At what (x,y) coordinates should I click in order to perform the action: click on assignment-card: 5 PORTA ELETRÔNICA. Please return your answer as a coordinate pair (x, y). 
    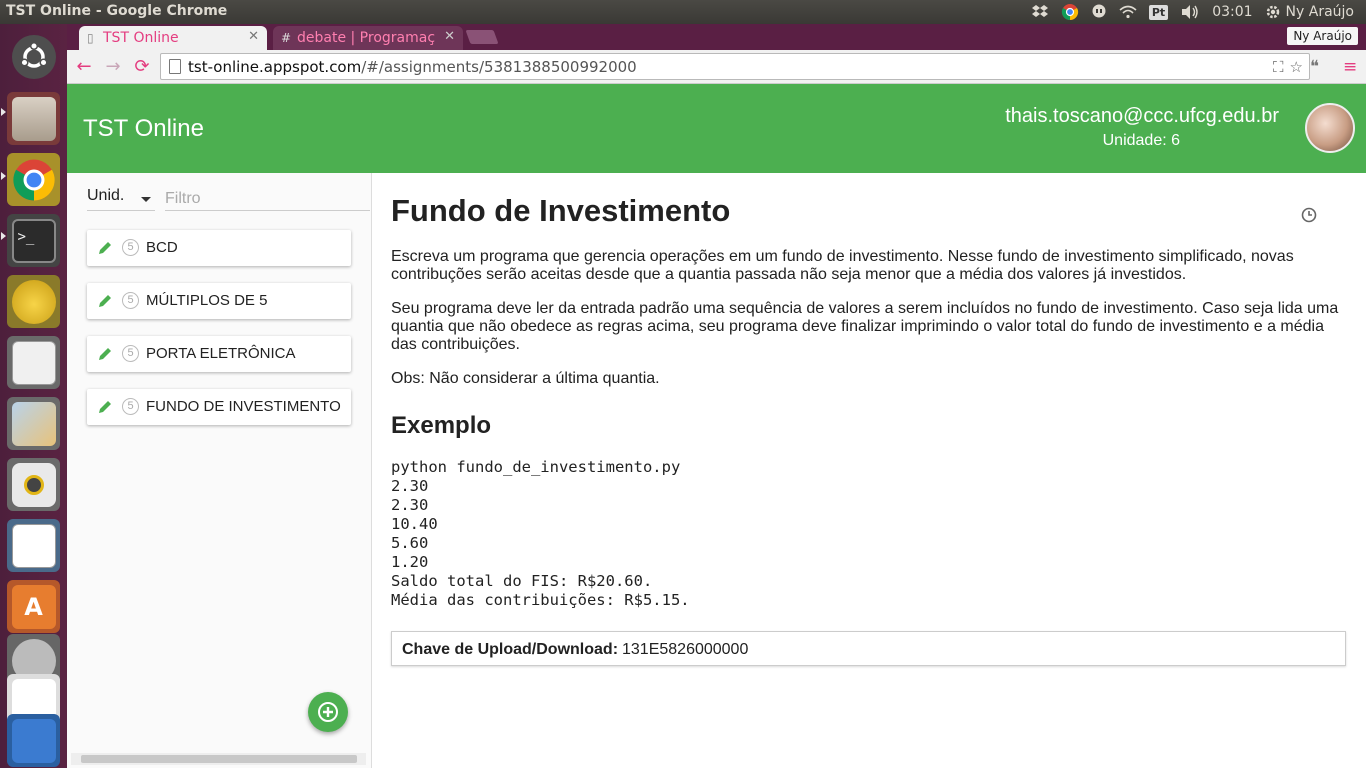
    Looking at the image, I should click on (219, 354).